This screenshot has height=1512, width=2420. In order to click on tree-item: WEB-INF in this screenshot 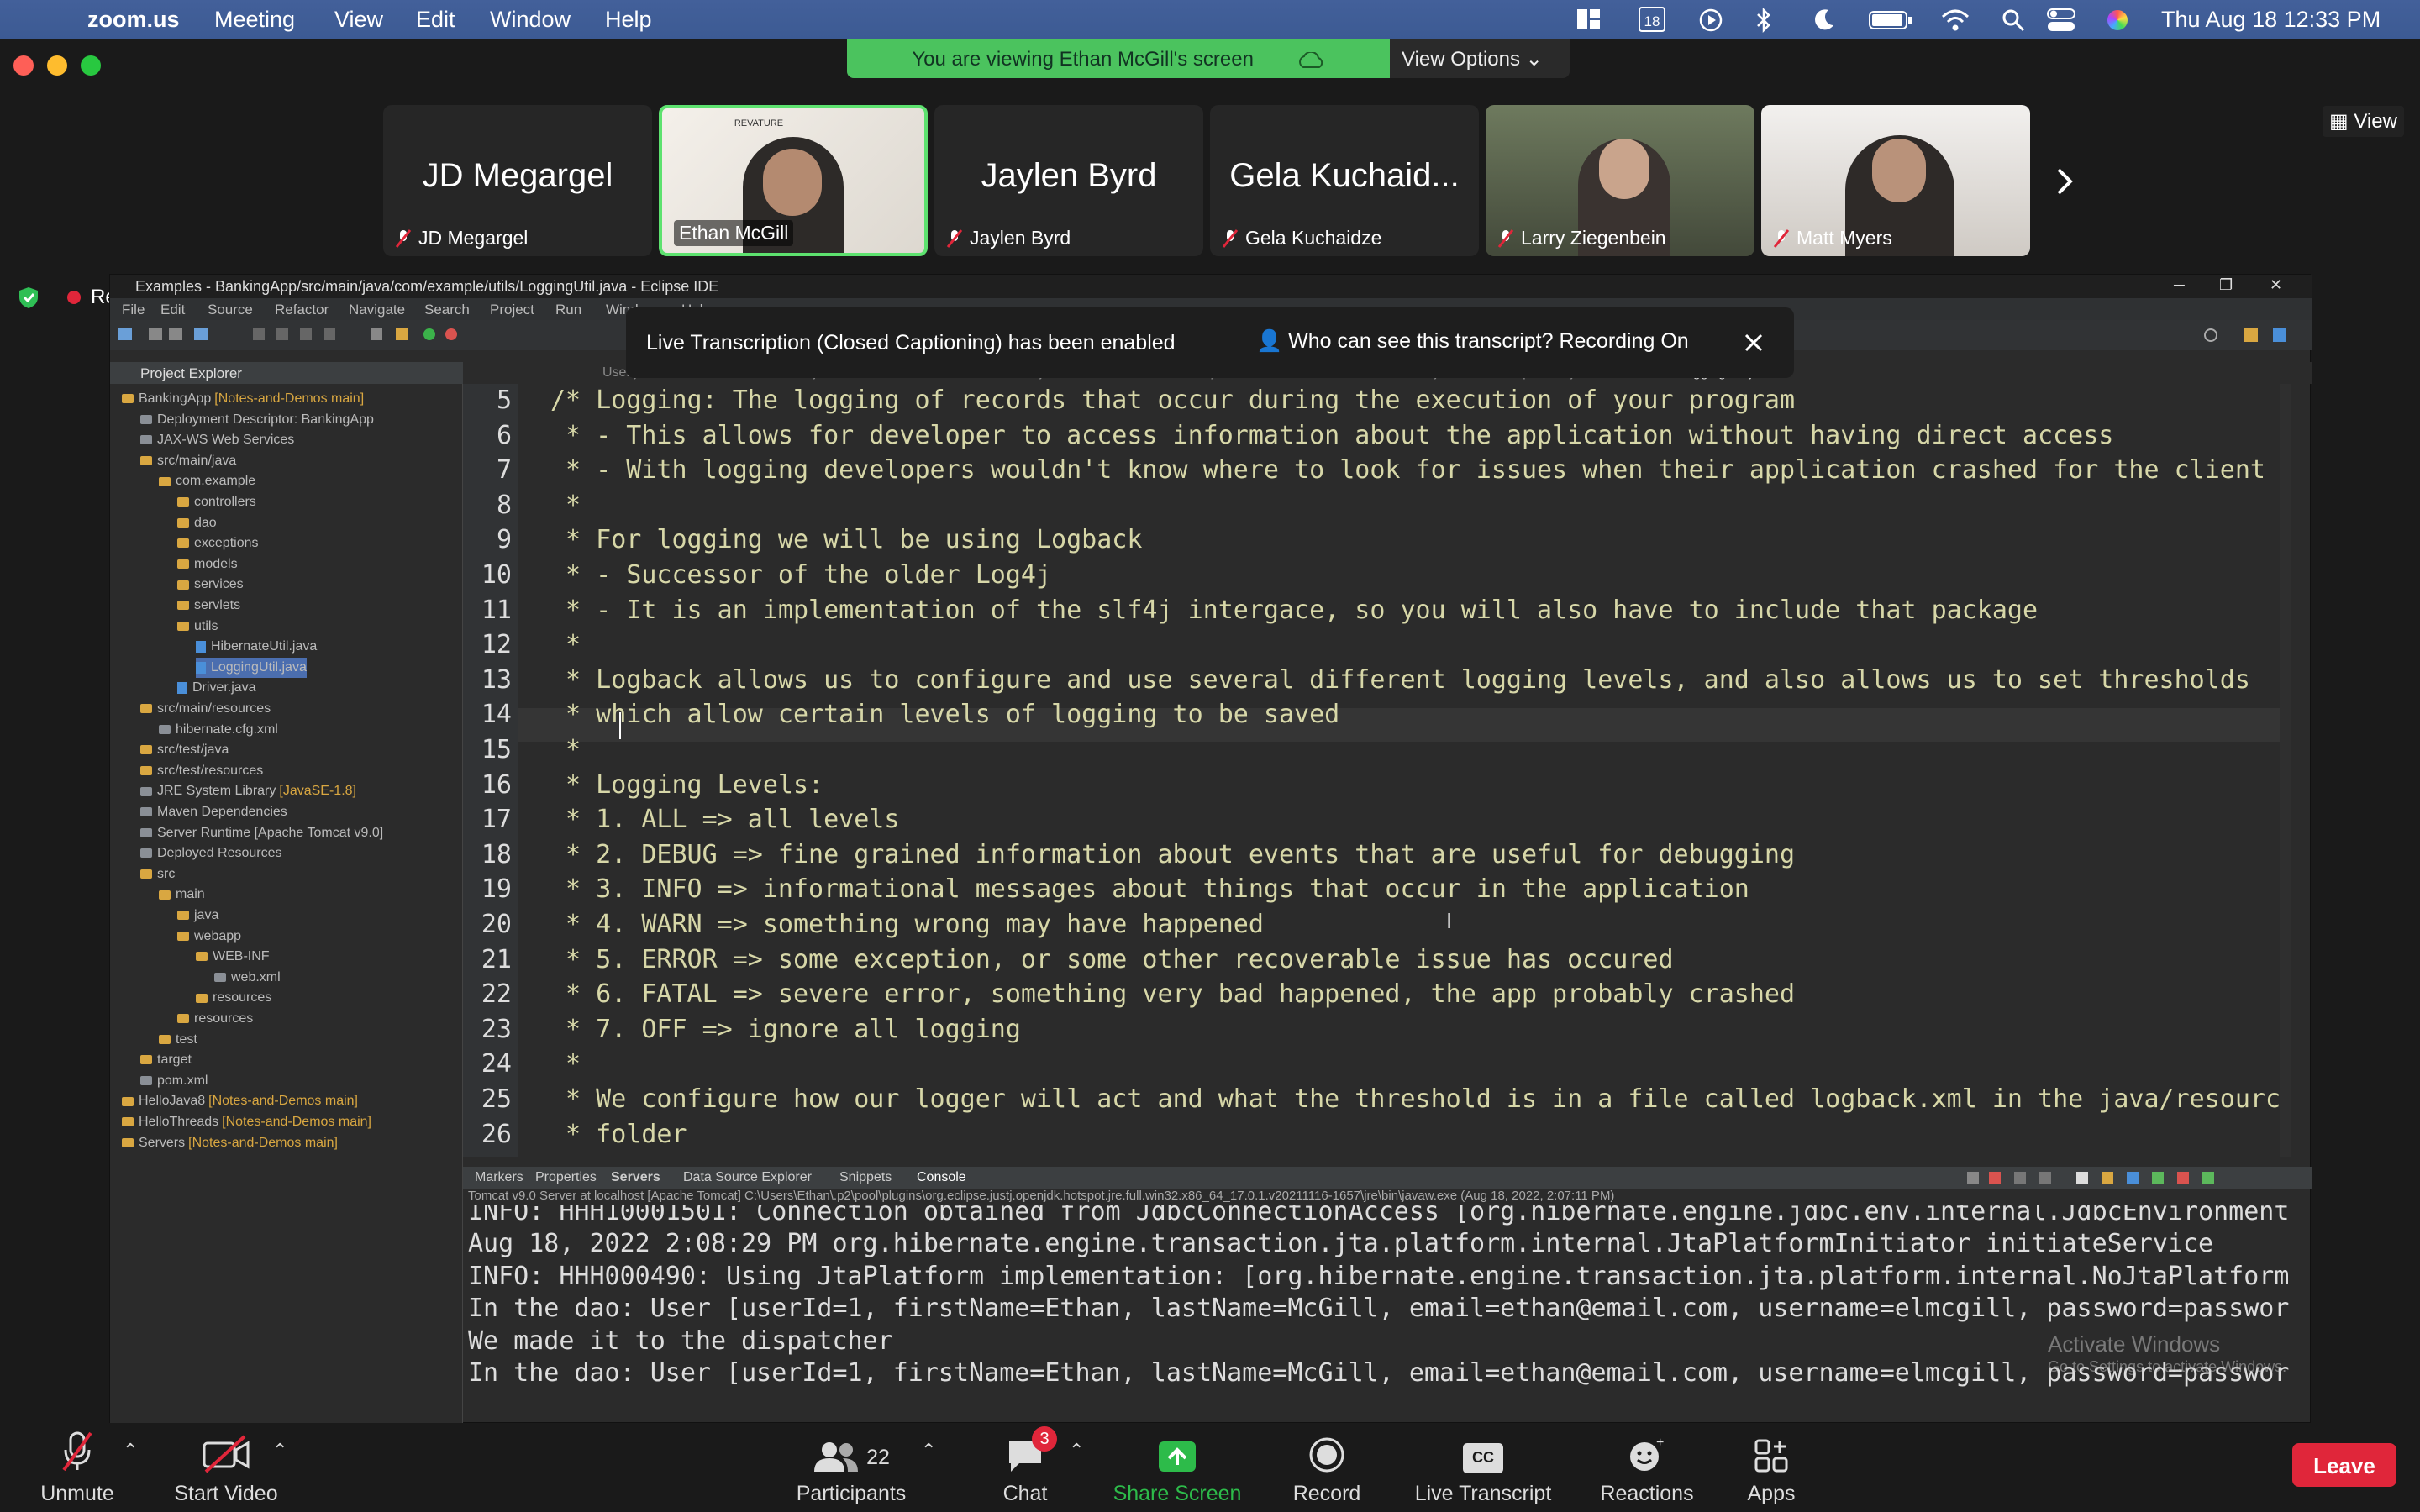, I will do `click(233, 957)`.